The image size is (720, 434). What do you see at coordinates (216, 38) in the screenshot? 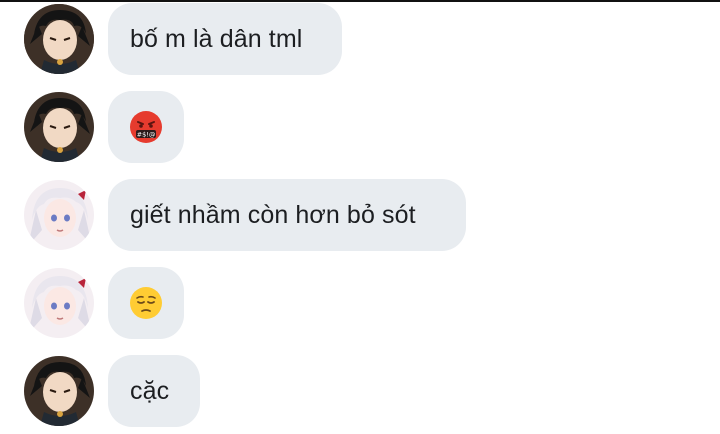
I see `message-text: bố m là dân tml` at bounding box center [216, 38].